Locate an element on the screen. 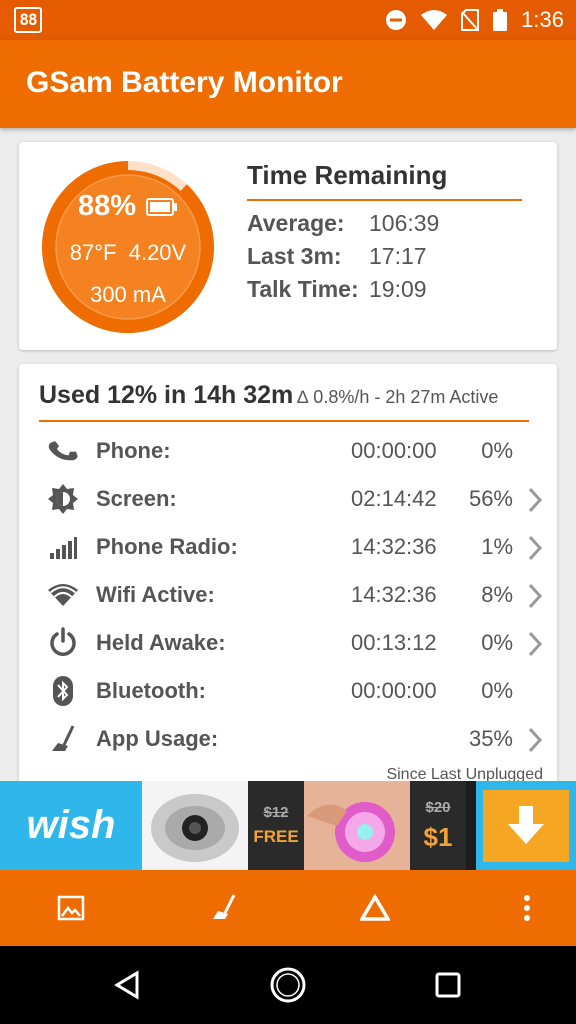  download-box is located at coordinates (526, 825).